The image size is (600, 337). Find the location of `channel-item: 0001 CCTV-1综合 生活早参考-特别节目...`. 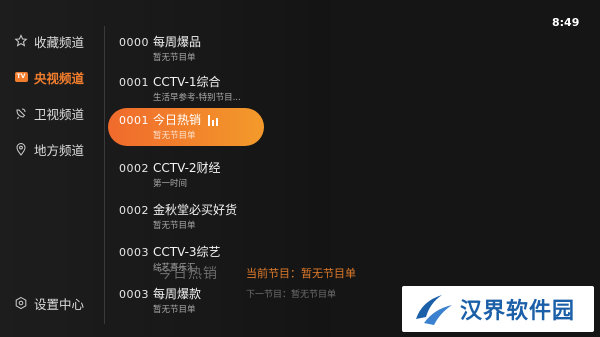

channel-item: 0001 CCTV-1综合 生活早参考-特别节目... is located at coordinates (186, 89).